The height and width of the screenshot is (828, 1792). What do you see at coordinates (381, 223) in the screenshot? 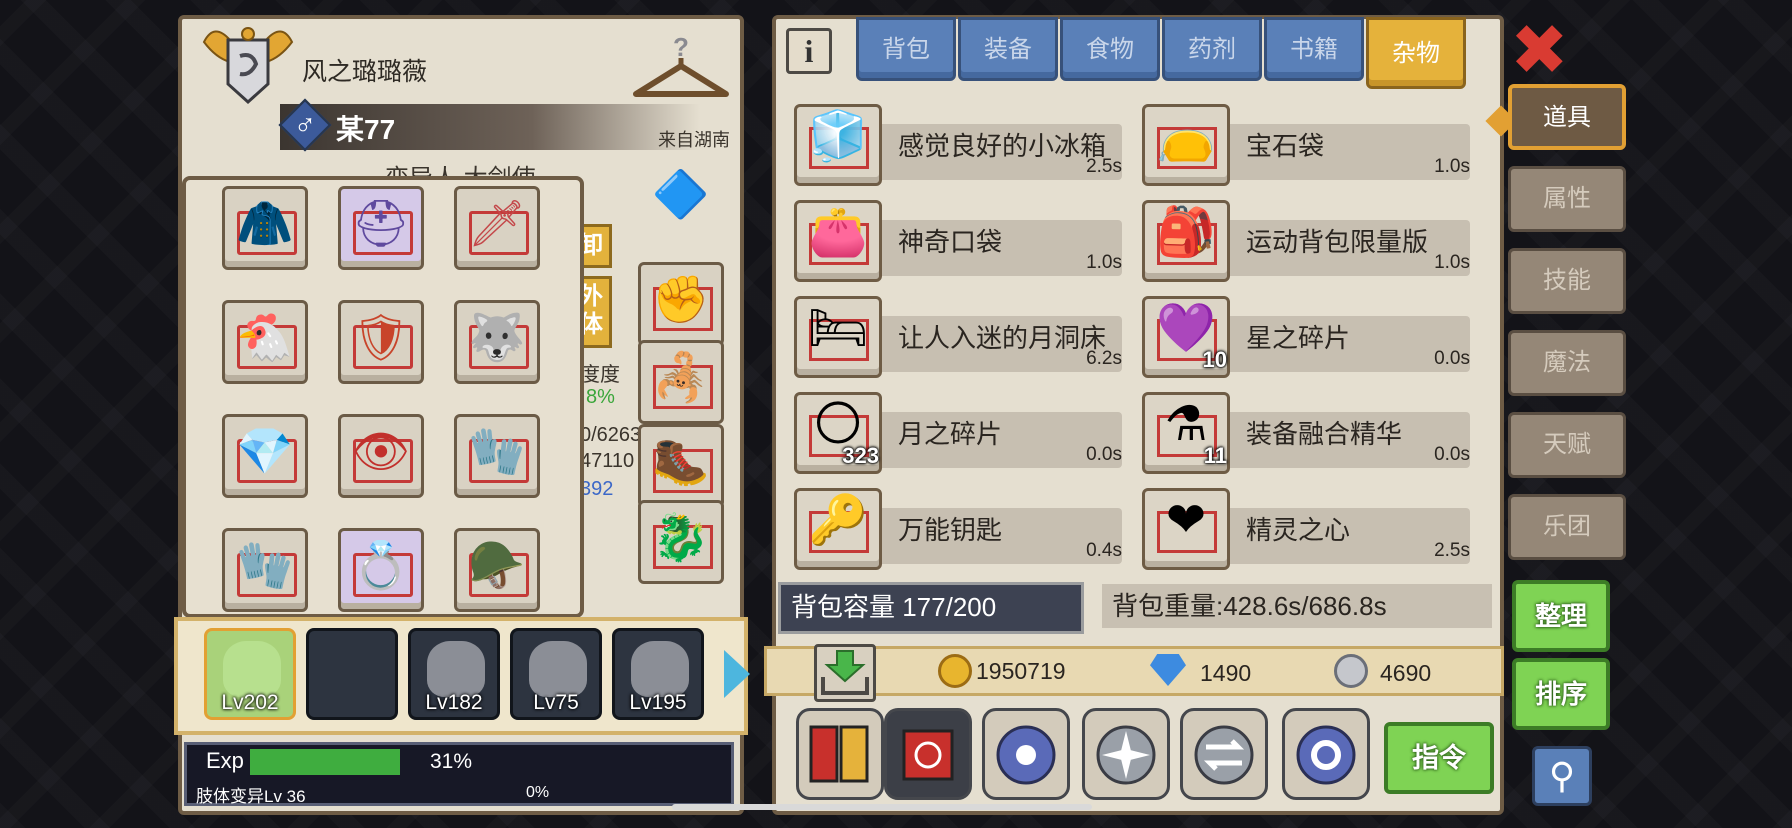
I see `purple-helmet-icon: ⛑` at bounding box center [381, 223].